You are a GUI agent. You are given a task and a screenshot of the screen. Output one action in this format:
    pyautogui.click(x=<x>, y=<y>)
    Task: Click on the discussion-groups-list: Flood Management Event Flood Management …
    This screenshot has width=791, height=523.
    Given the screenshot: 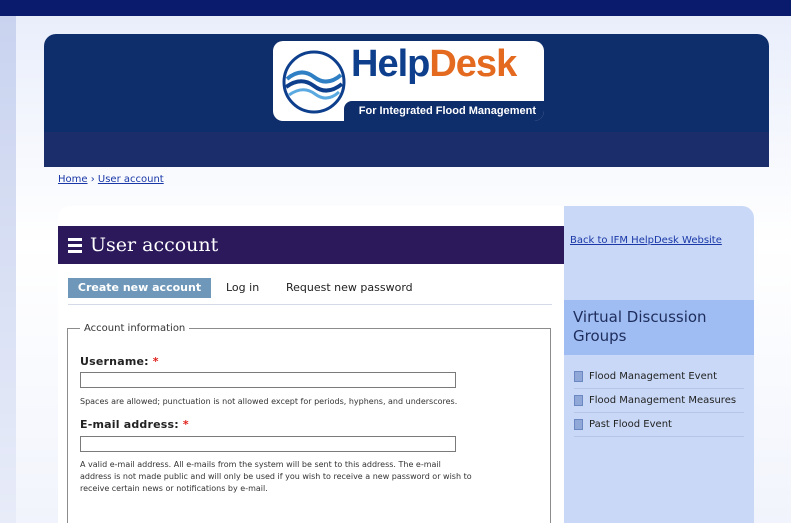 What is the action you would take?
    pyautogui.click(x=659, y=404)
    